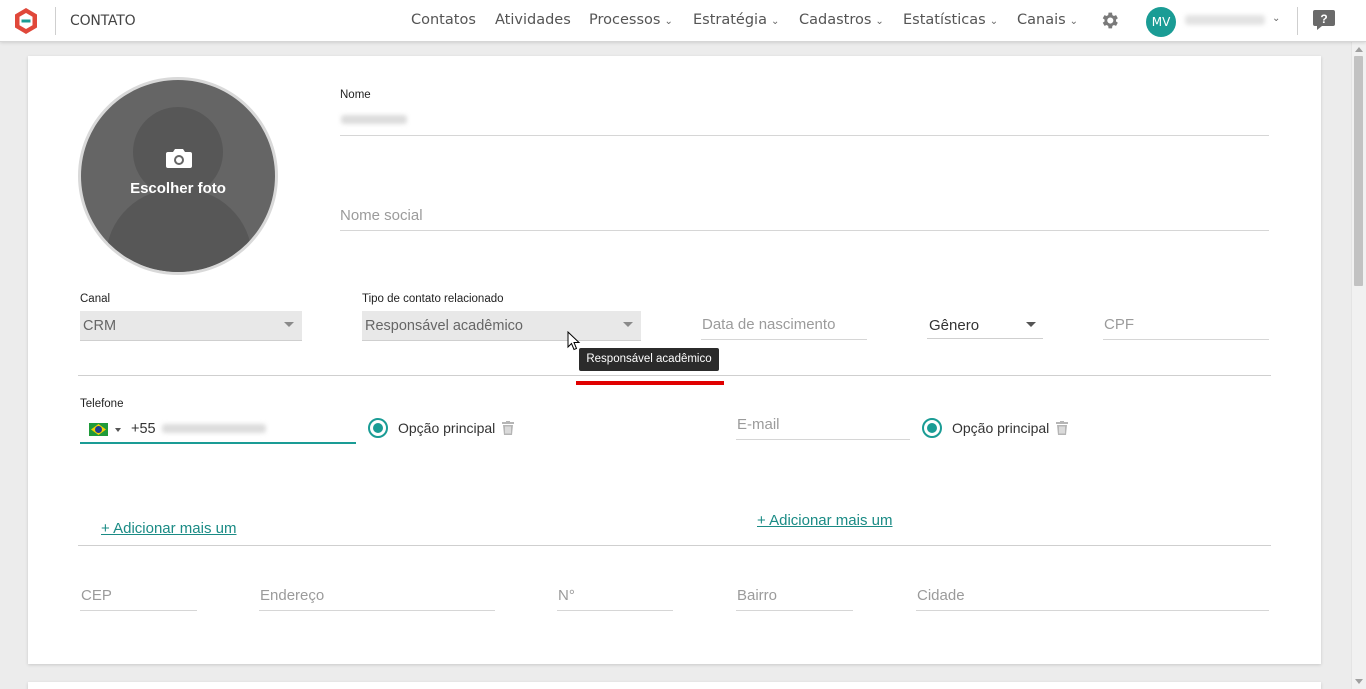  I want to click on nav-atividades: Atividades, so click(533, 20).